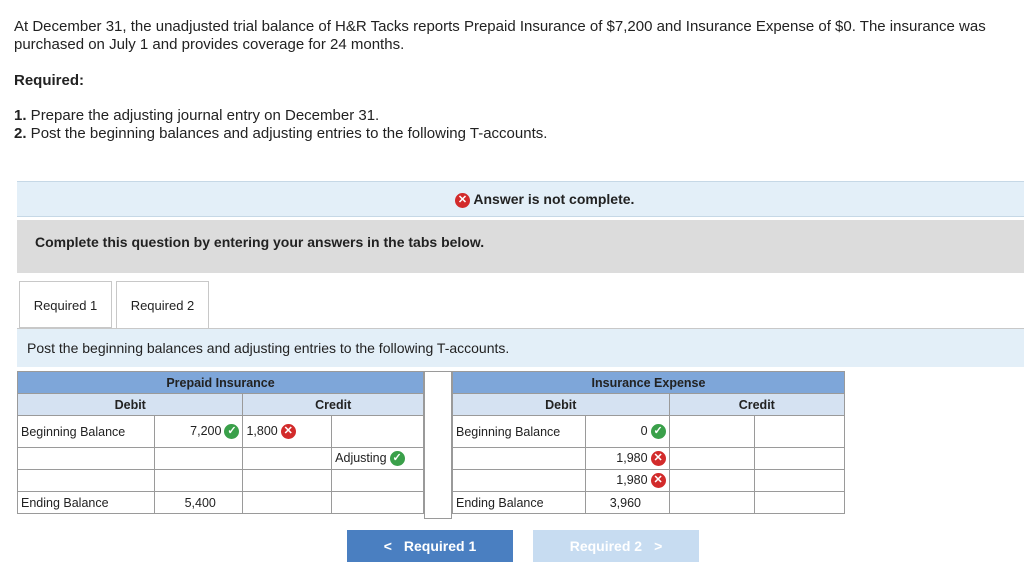  I want to click on t-account-separator, so click(438, 445).